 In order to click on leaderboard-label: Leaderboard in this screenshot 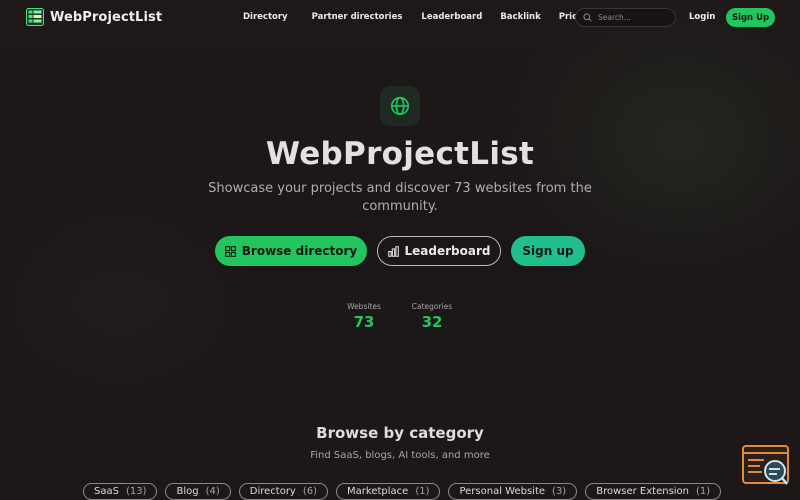, I will do `click(447, 251)`.